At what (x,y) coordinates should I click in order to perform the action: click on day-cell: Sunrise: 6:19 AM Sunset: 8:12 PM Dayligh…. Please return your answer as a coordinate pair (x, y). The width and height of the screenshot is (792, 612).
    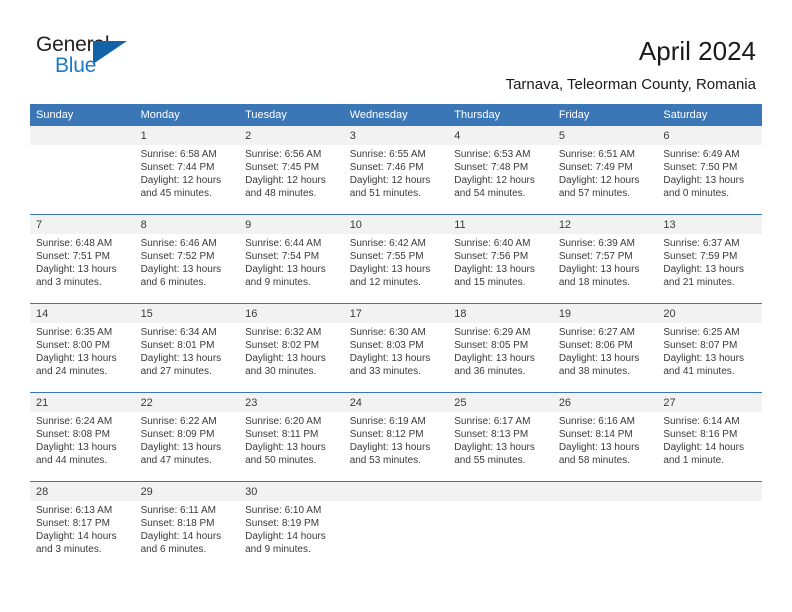
    Looking at the image, I should click on (396, 447).